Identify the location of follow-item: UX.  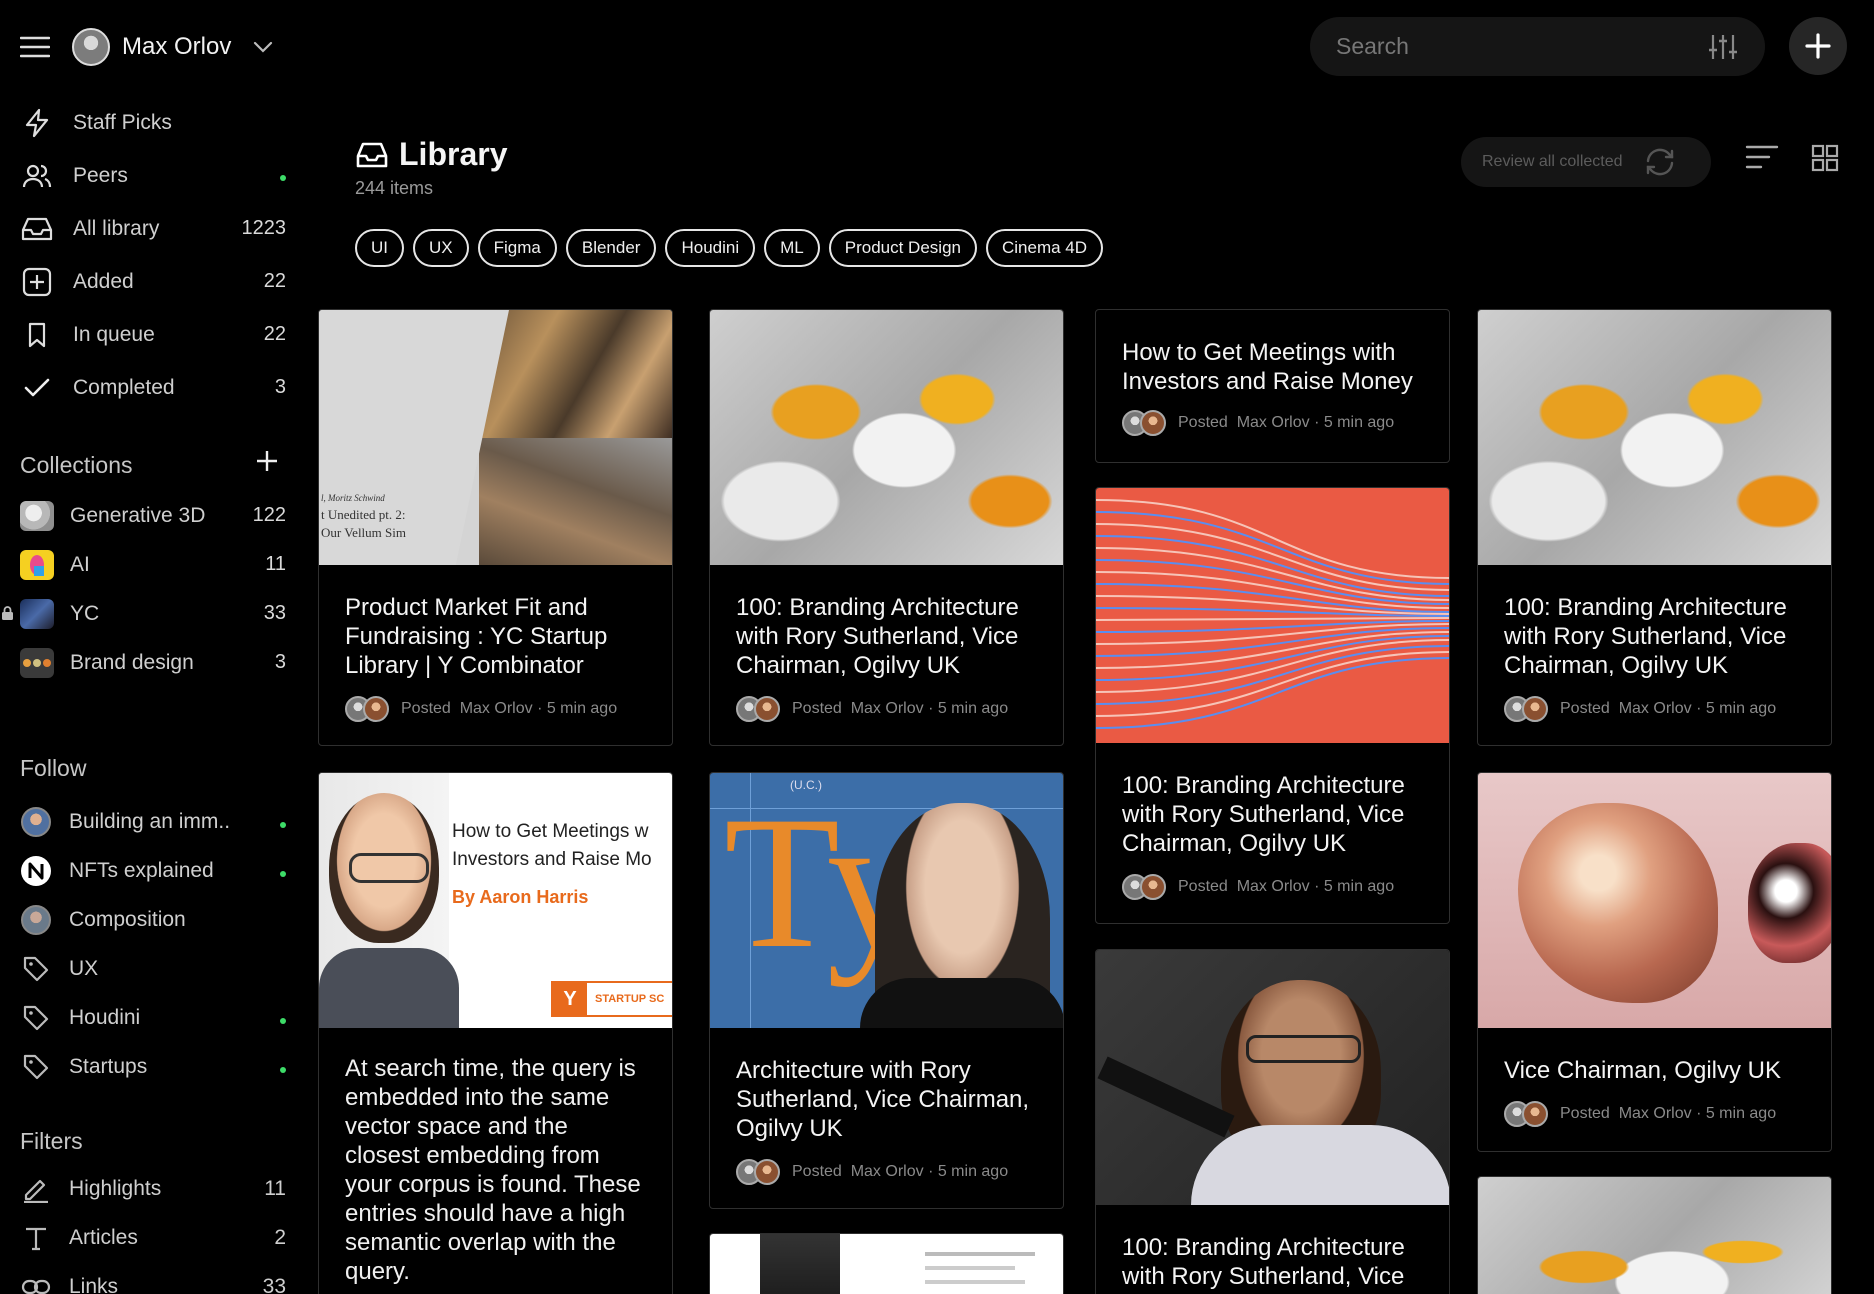
(155, 968).